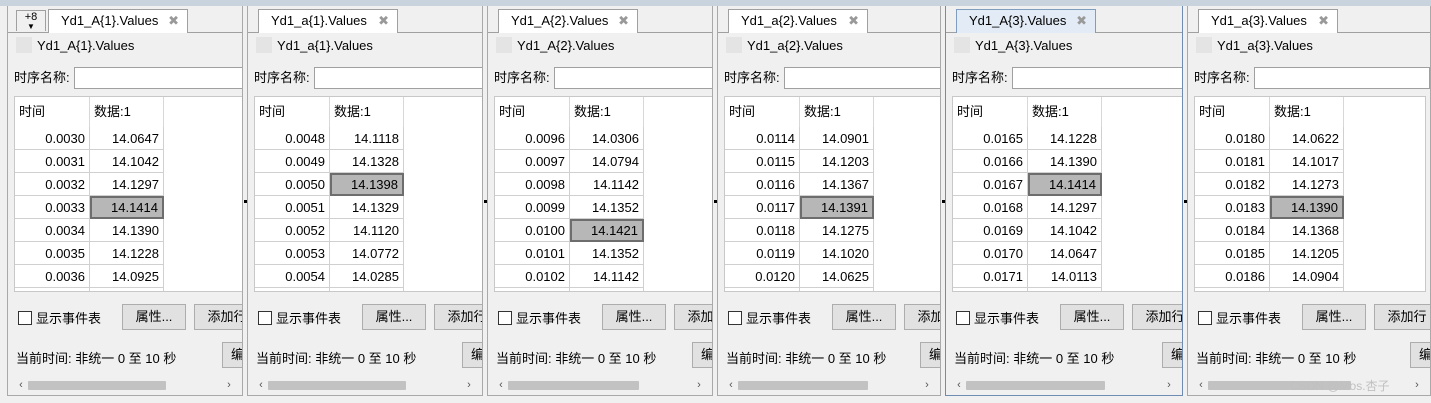 The width and height of the screenshot is (1431, 403). What do you see at coordinates (990, 230) in the screenshot?
I see `time-cell: 0.0169` at bounding box center [990, 230].